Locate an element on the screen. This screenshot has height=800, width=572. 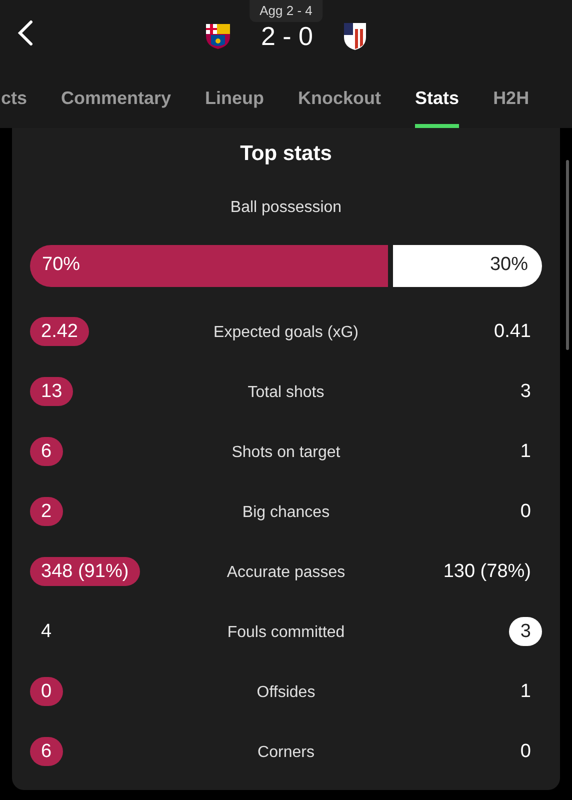
tab: Knockout is located at coordinates (340, 98).